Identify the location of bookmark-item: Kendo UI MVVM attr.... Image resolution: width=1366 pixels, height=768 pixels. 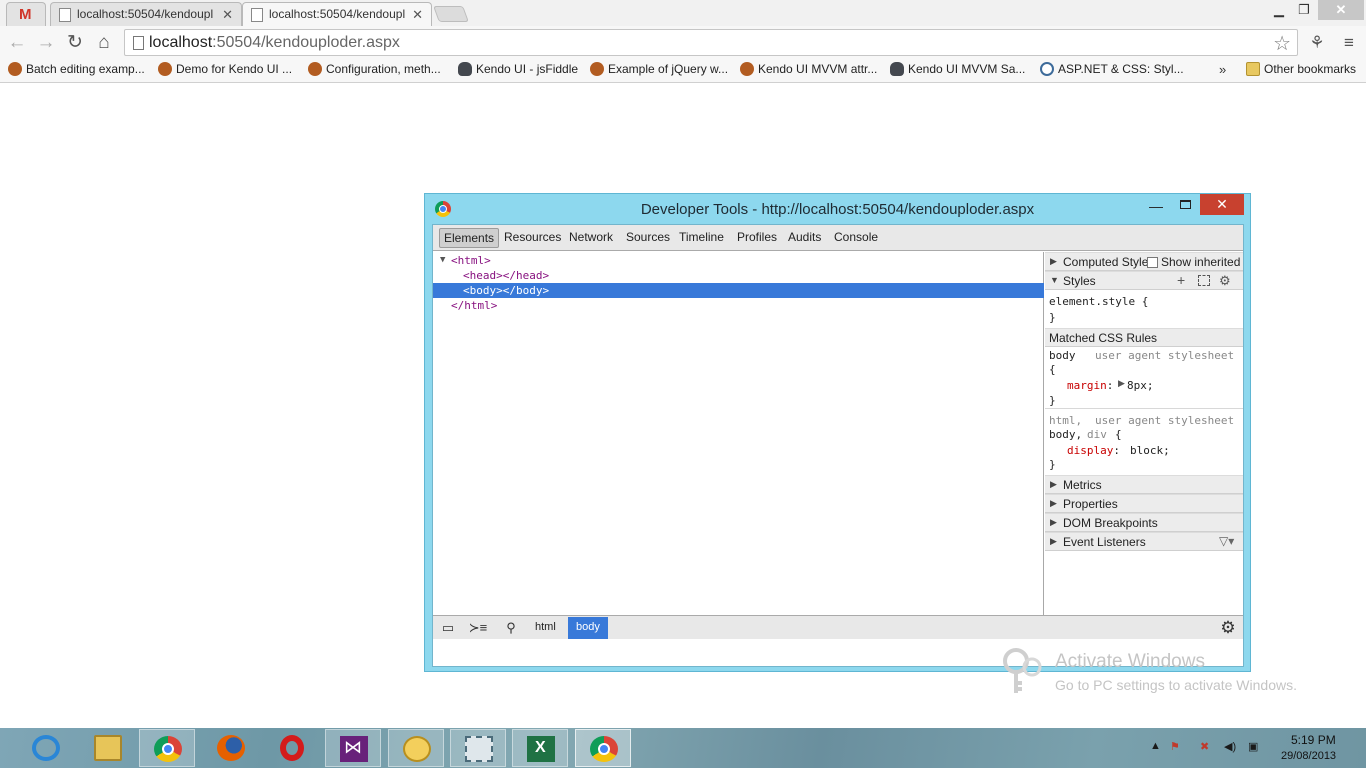
(807, 69).